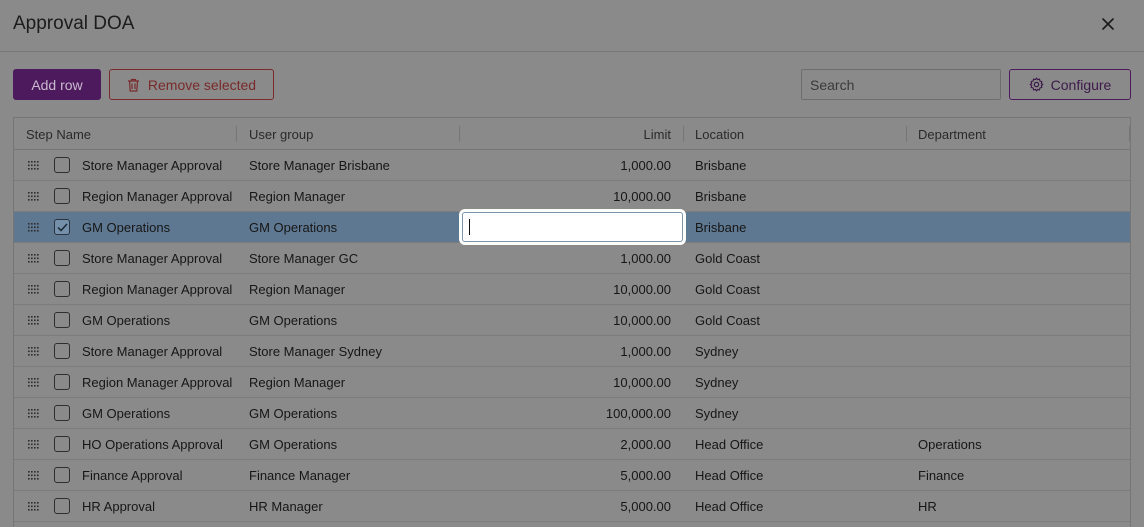 This screenshot has width=1144, height=527. I want to click on cell-department: Finance, so click(1018, 475).